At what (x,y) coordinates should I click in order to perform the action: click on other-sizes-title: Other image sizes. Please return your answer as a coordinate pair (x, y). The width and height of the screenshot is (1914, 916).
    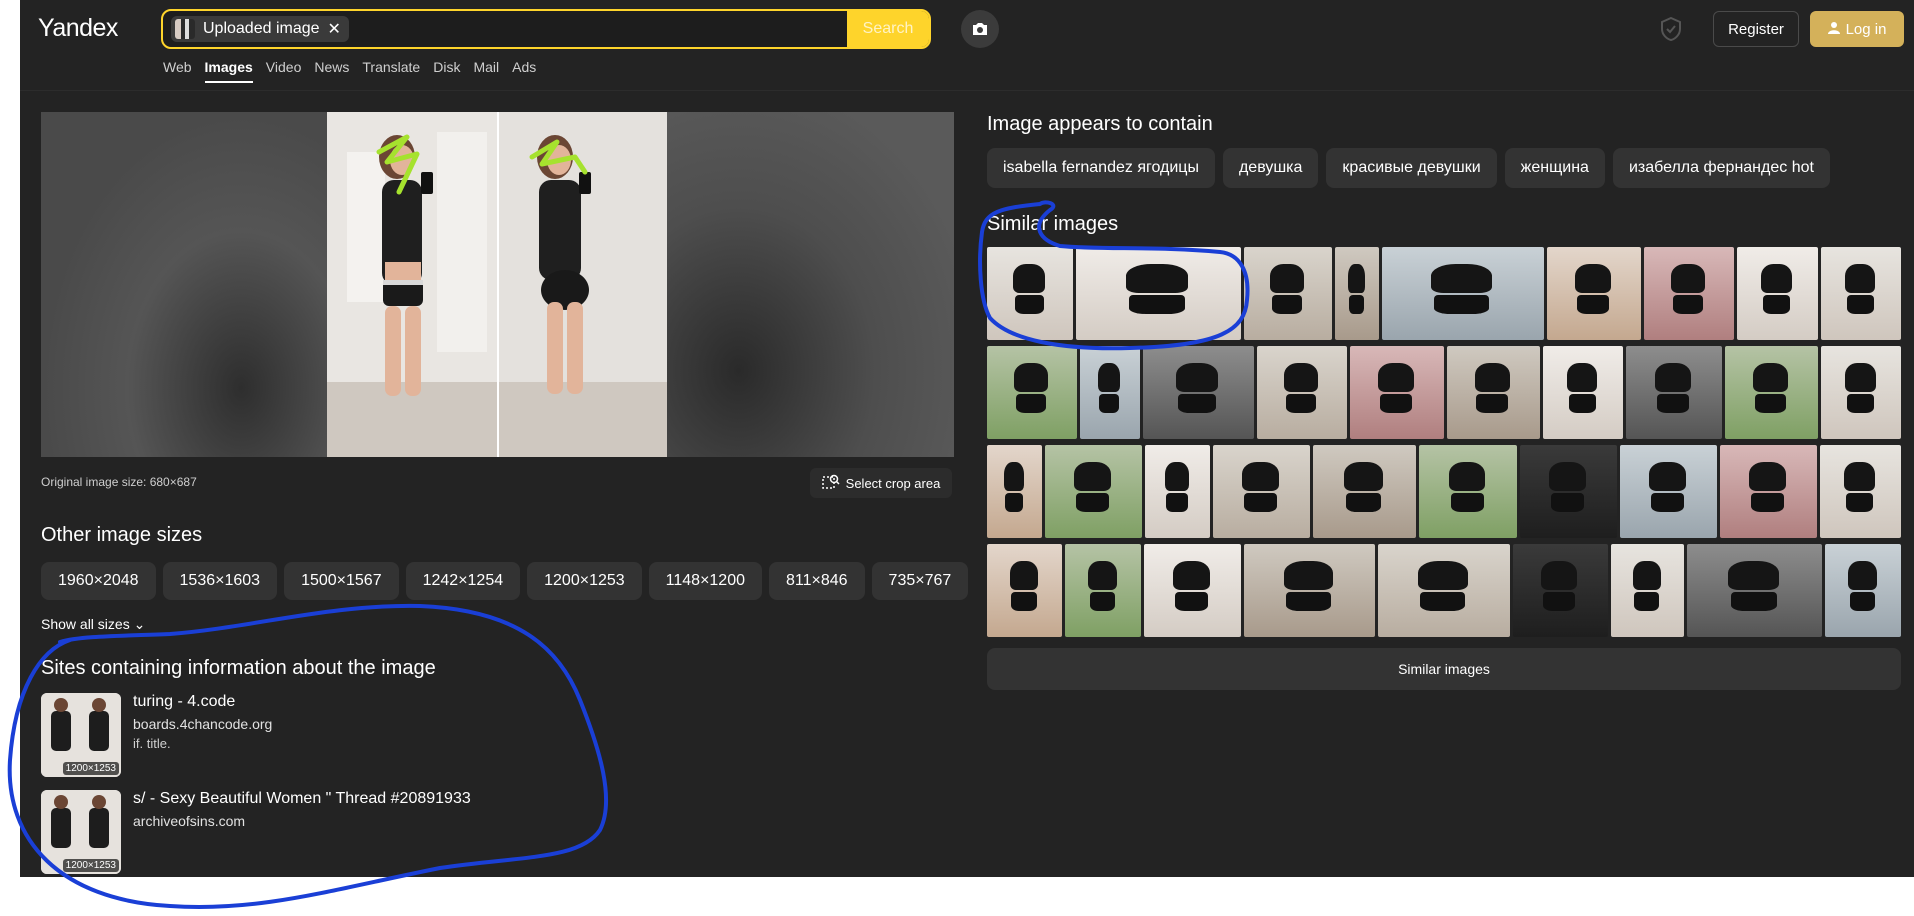
    Looking at the image, I should click on (122, 535).